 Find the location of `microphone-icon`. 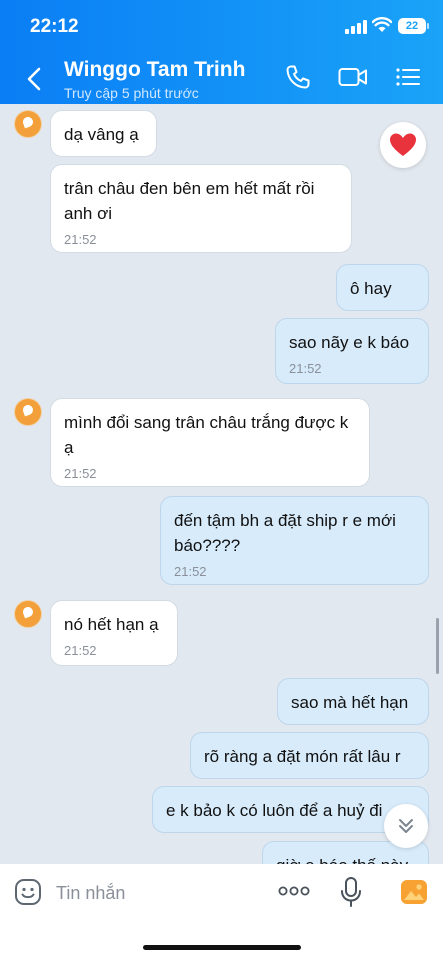

microphone-icon is located at coordinates (351, 892).